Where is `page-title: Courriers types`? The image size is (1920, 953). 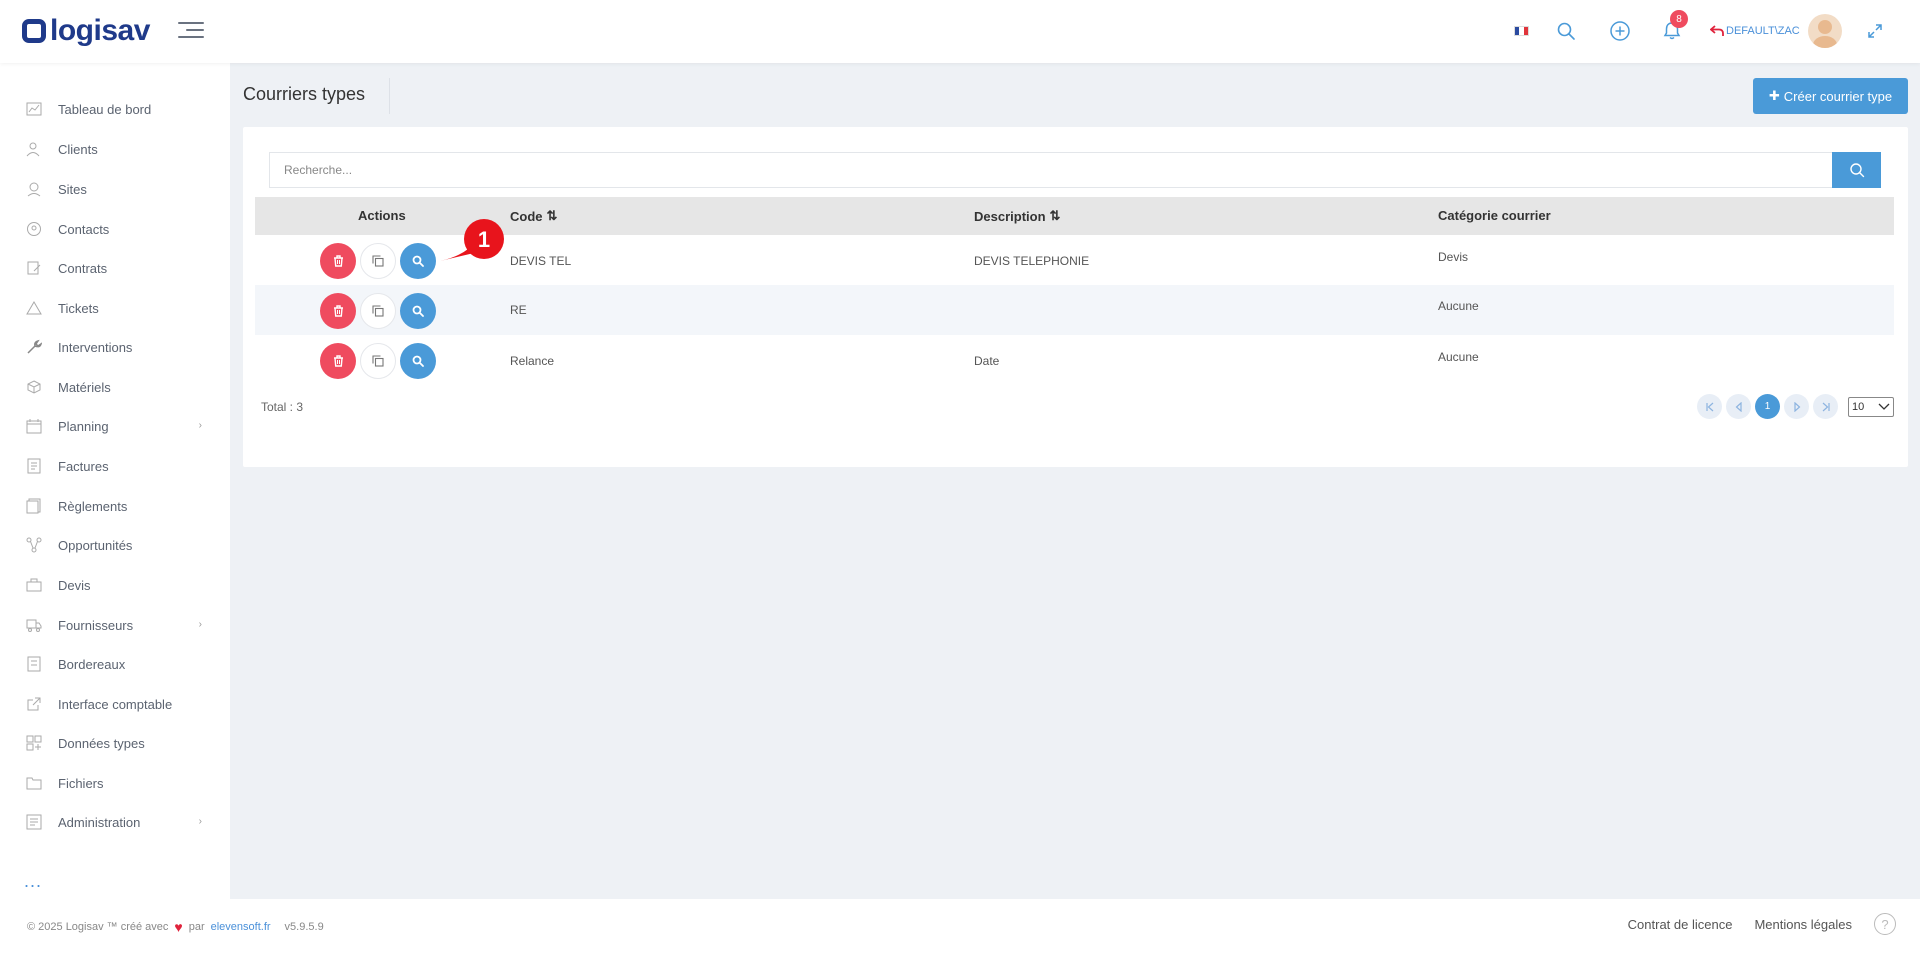
page-title: Courriers types is located at coordinates (304, 94).